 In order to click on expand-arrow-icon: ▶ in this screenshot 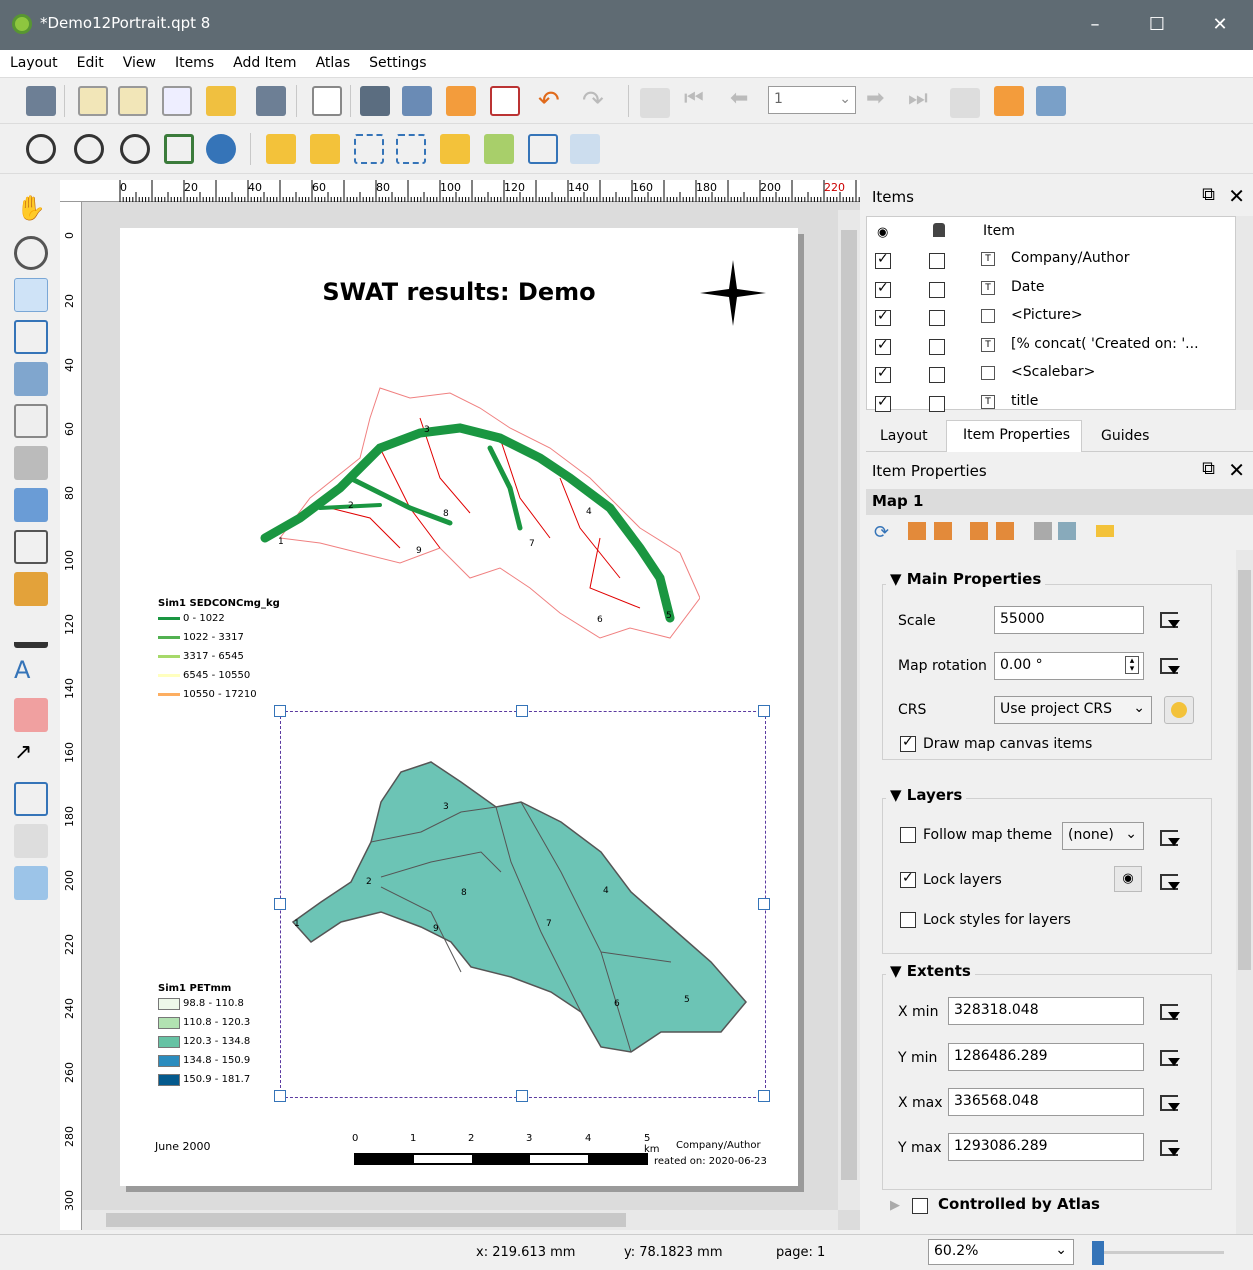, I will do `click(895, 1205)`.